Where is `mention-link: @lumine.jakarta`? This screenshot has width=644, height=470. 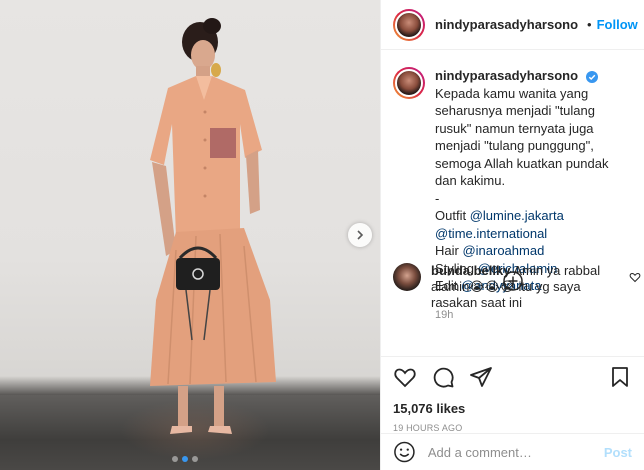
mention-link: @lumine.jakarta is located at coordinates (517, 215).